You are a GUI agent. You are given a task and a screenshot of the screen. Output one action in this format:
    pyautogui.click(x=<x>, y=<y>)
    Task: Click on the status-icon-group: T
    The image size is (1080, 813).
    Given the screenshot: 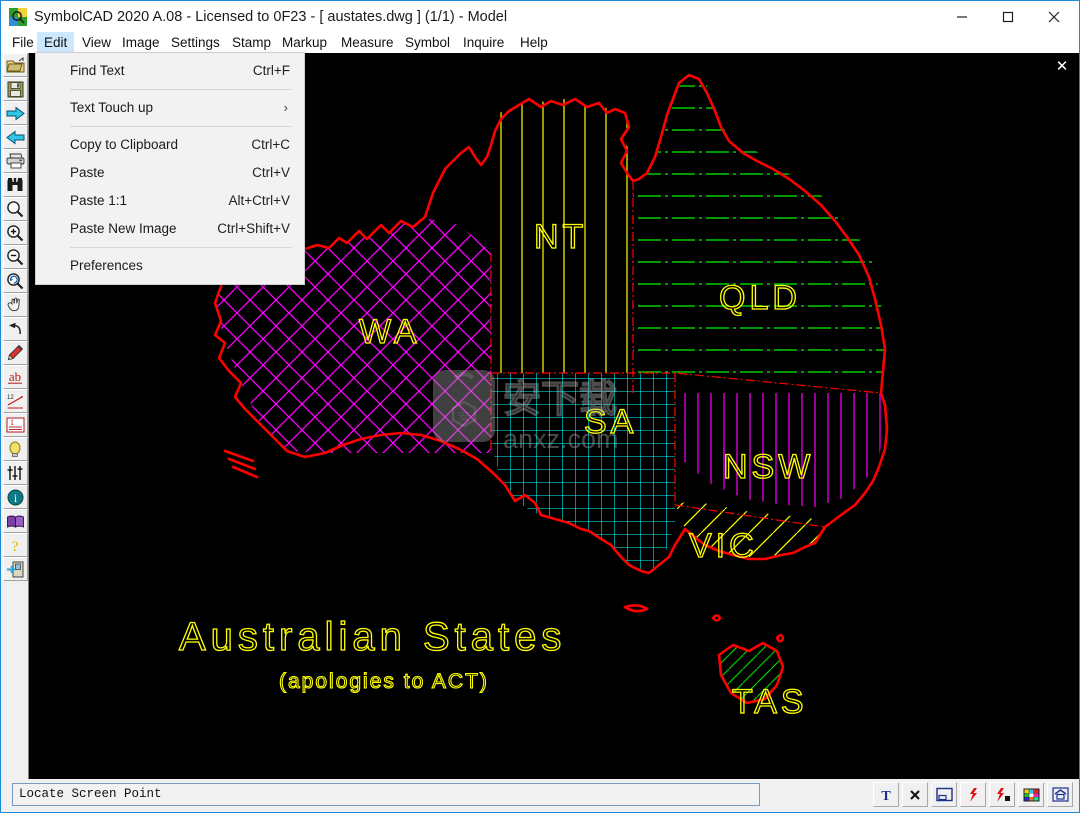 What is the action you would take?
    pyautogui.click(x=973, y=794)
    